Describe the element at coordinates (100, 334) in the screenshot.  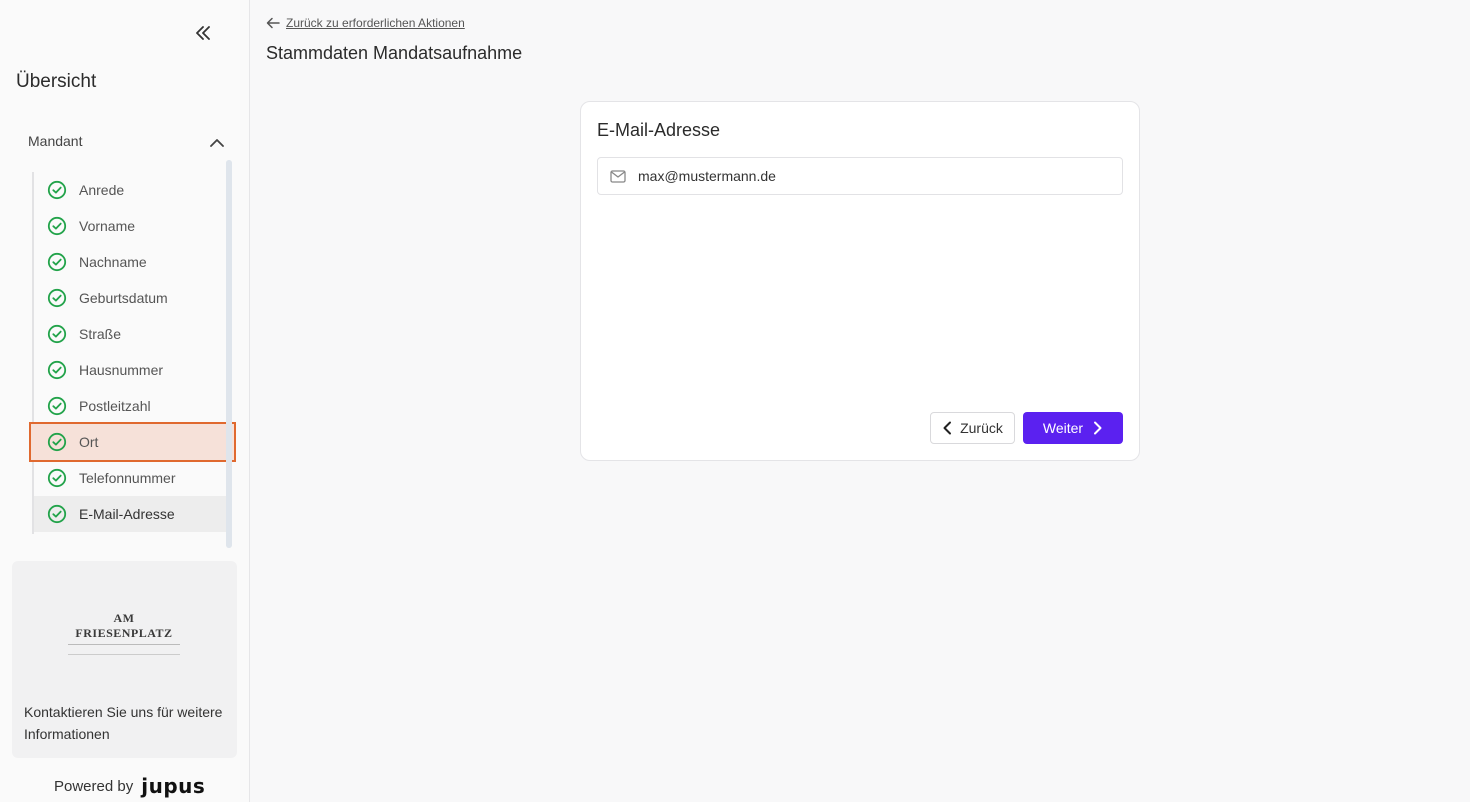
I see `sidebar-item-label: Straße` at that location.